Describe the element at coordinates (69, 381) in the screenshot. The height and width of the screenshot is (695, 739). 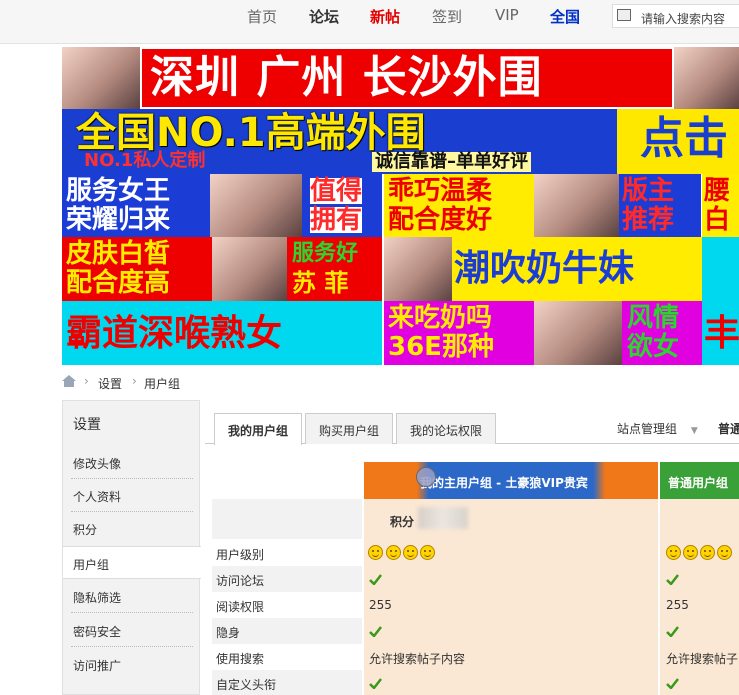
I see `home-icon` at that location.